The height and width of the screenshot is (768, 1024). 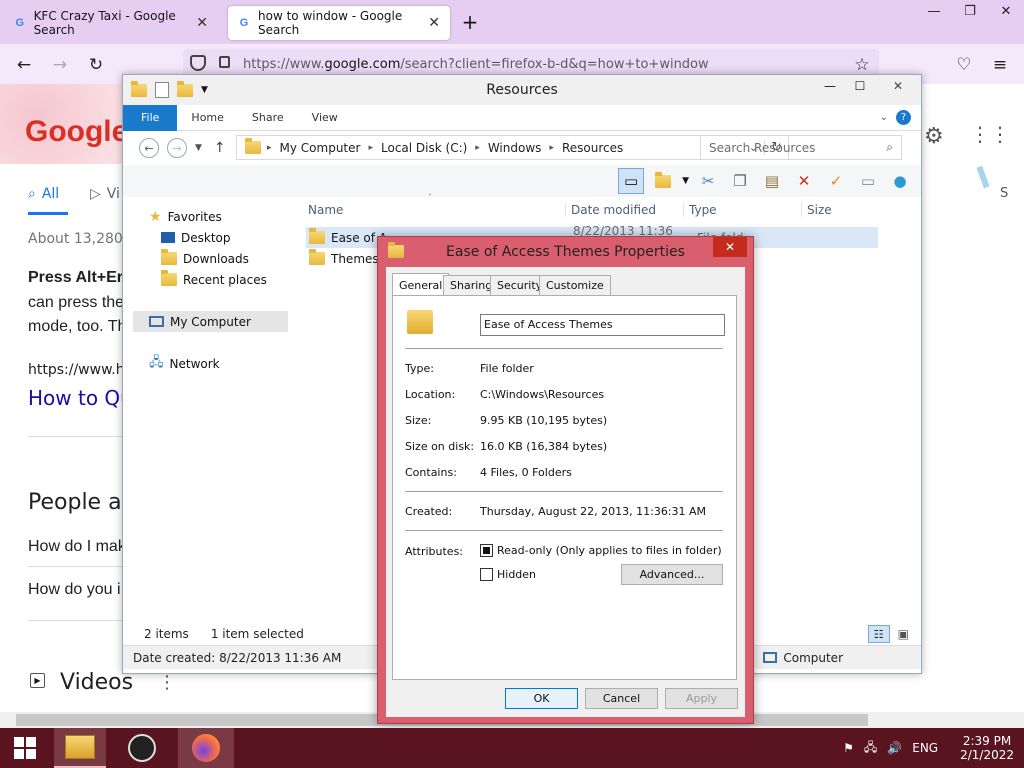 I want to click on tab-videos: ▷ Vi, so click(x=105, y=194).